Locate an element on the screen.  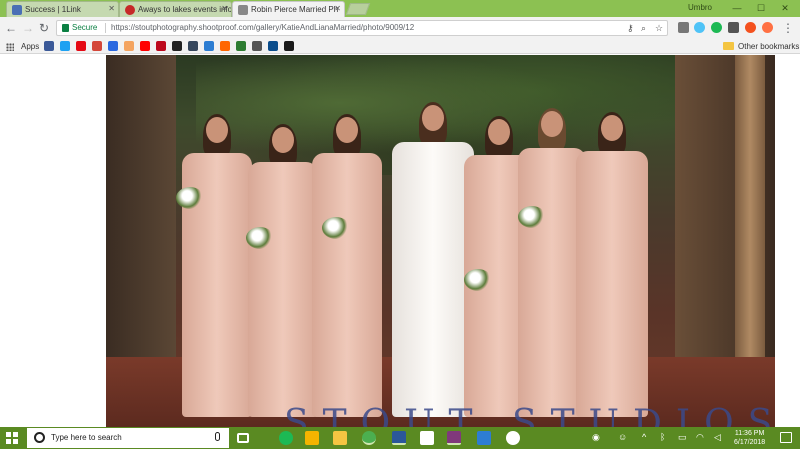
clock-date: 6/17/2018 is located at coordinates (750, 442).